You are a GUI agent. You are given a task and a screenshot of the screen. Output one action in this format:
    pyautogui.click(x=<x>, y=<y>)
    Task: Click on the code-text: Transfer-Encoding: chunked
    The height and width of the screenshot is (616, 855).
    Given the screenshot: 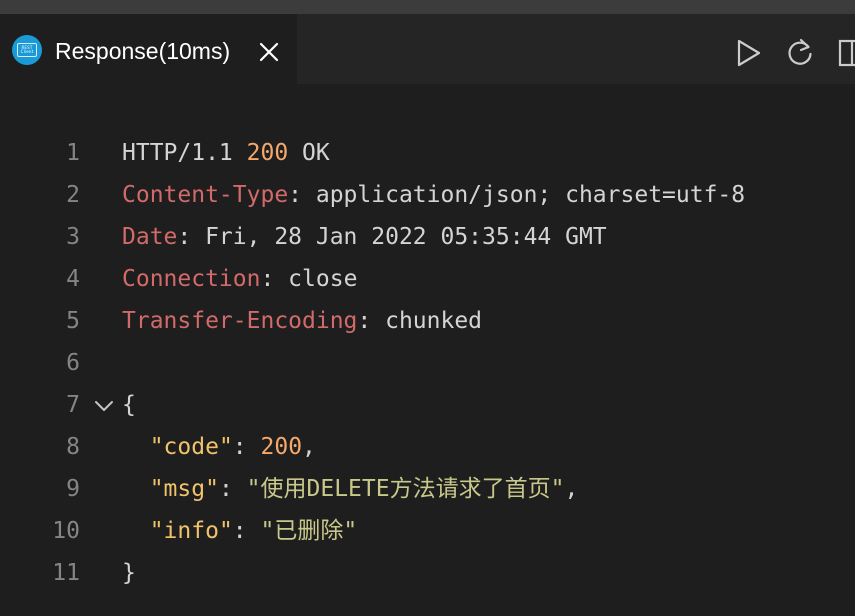 What is the action you would take?
    pyautogui.click(x=302, y=321)
    